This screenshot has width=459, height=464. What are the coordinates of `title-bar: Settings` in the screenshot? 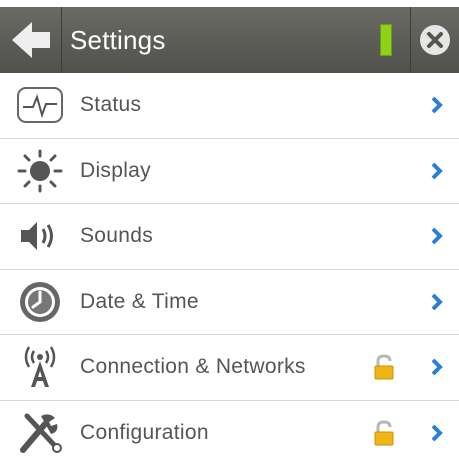 It's located at (229, 40).